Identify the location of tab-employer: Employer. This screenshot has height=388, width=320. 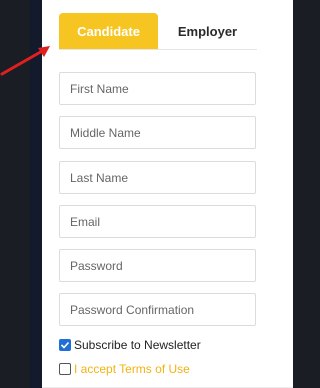
(207, 31).